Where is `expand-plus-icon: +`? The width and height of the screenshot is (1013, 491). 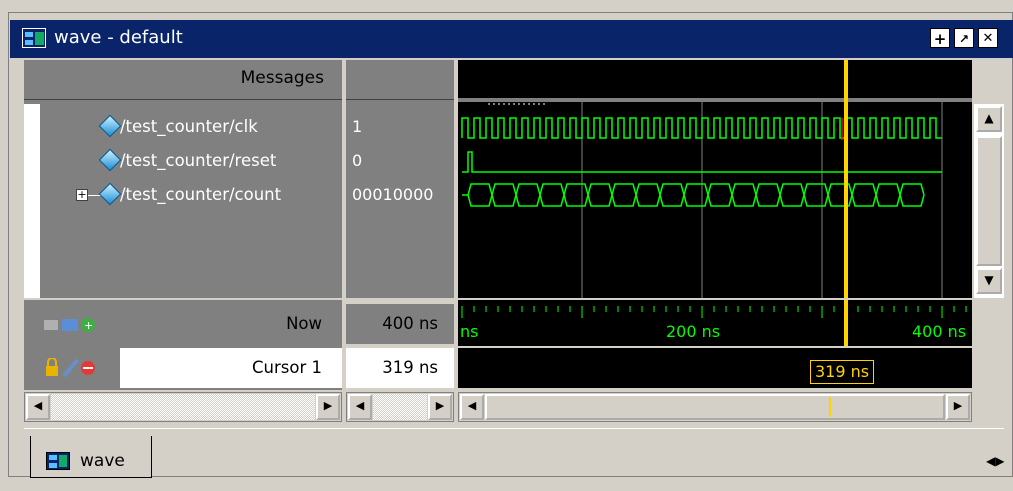 expand-plus-icon: + is located at coordinates (82, 195).